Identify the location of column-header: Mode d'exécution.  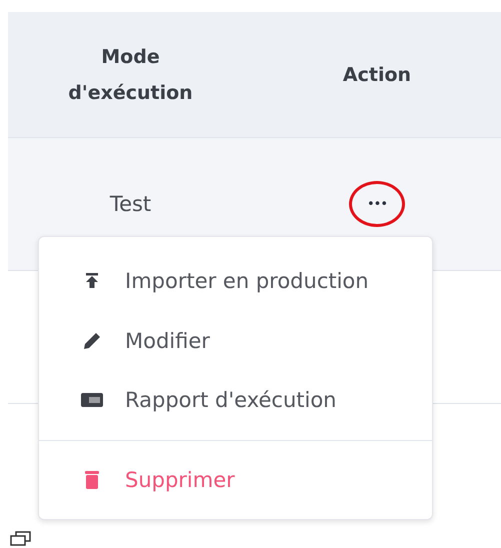
(130, 75).